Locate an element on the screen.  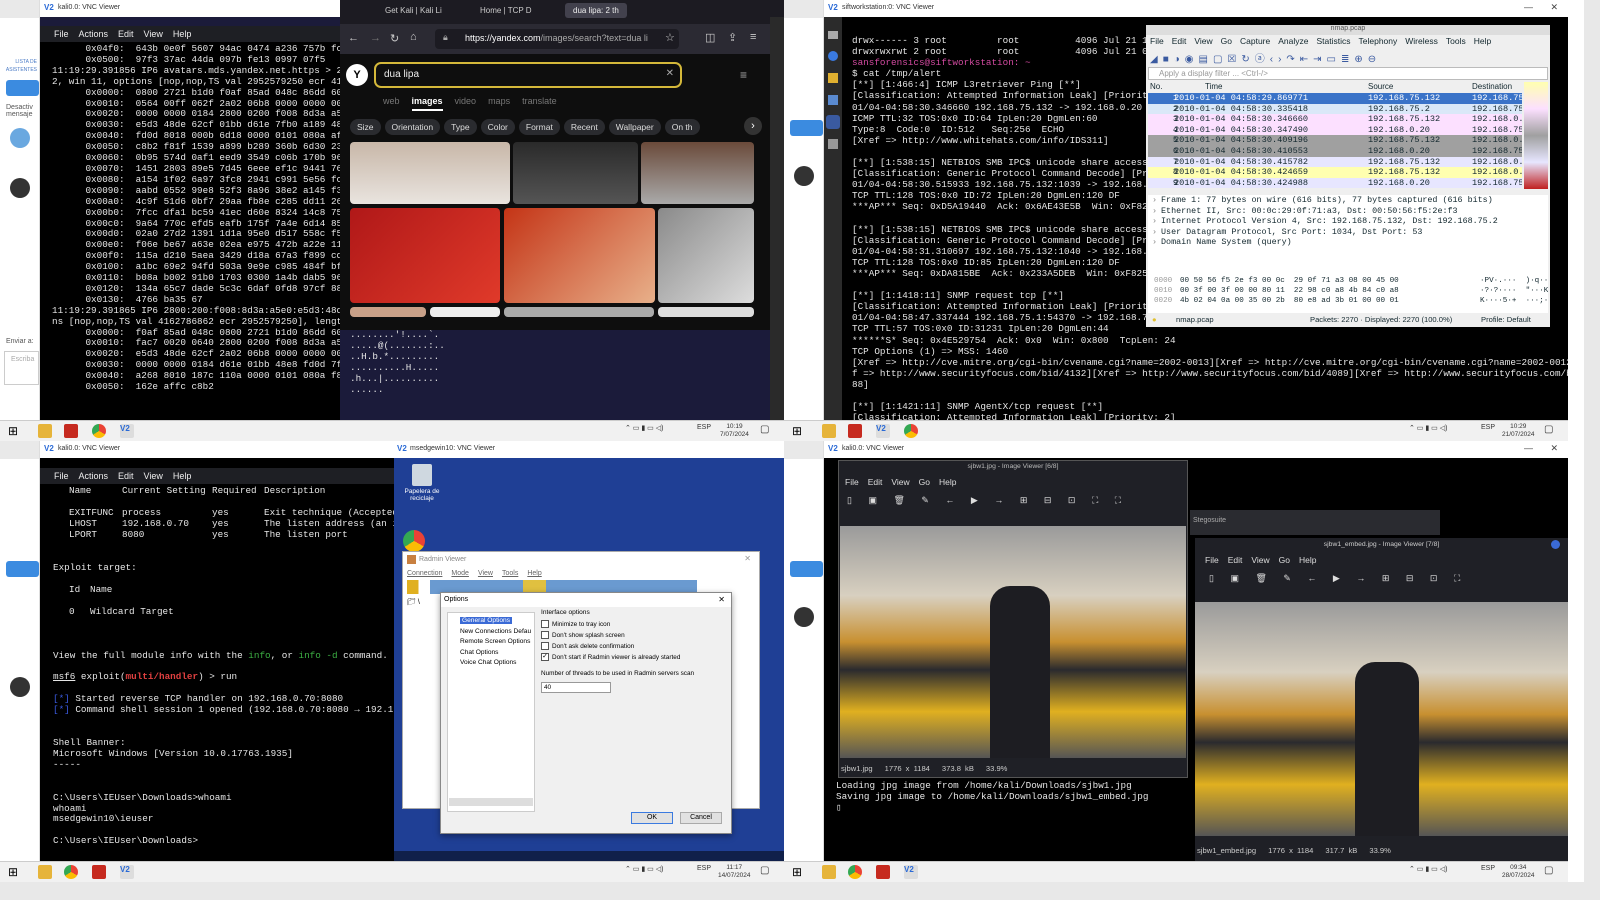
menu-analyze: Analyze is located at coordinates (1293, 41).